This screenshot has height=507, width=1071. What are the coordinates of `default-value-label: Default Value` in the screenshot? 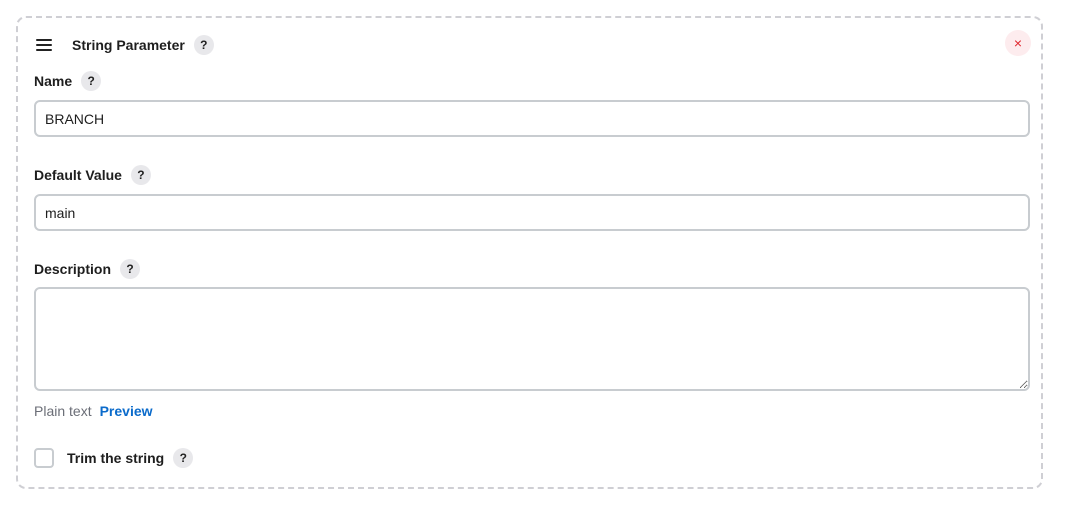 It's located at (78, 175).